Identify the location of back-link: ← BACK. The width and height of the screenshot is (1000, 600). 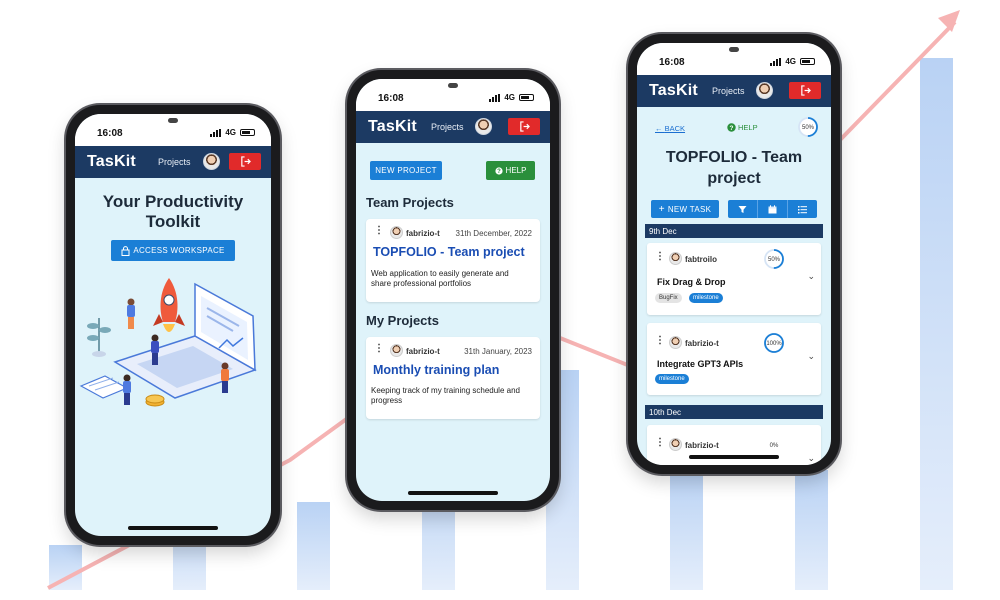
(670, 128).